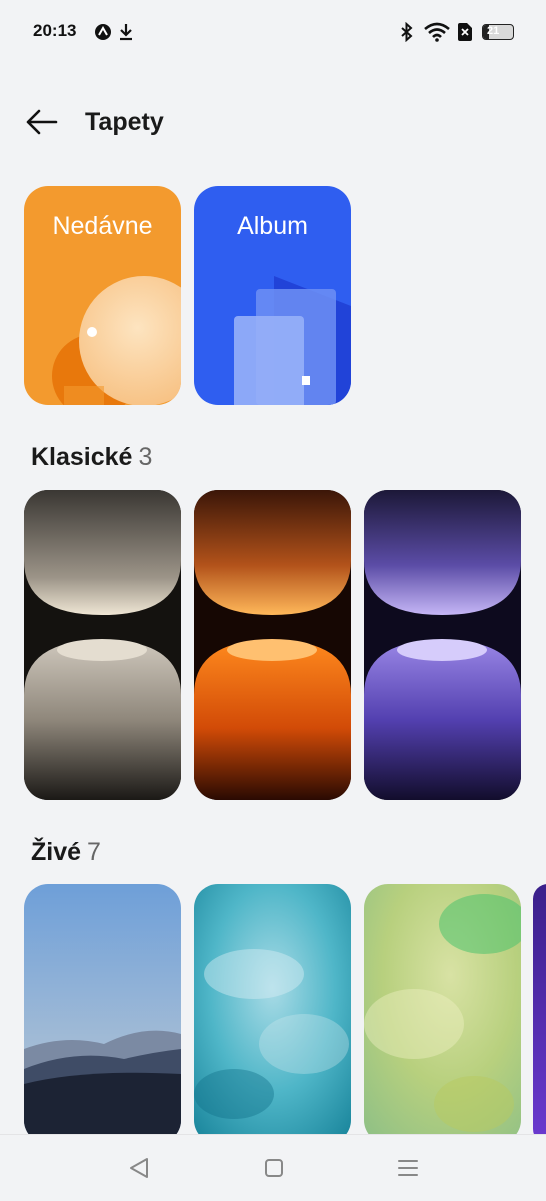  I want to click on wifi-icon, so click(437, 32).